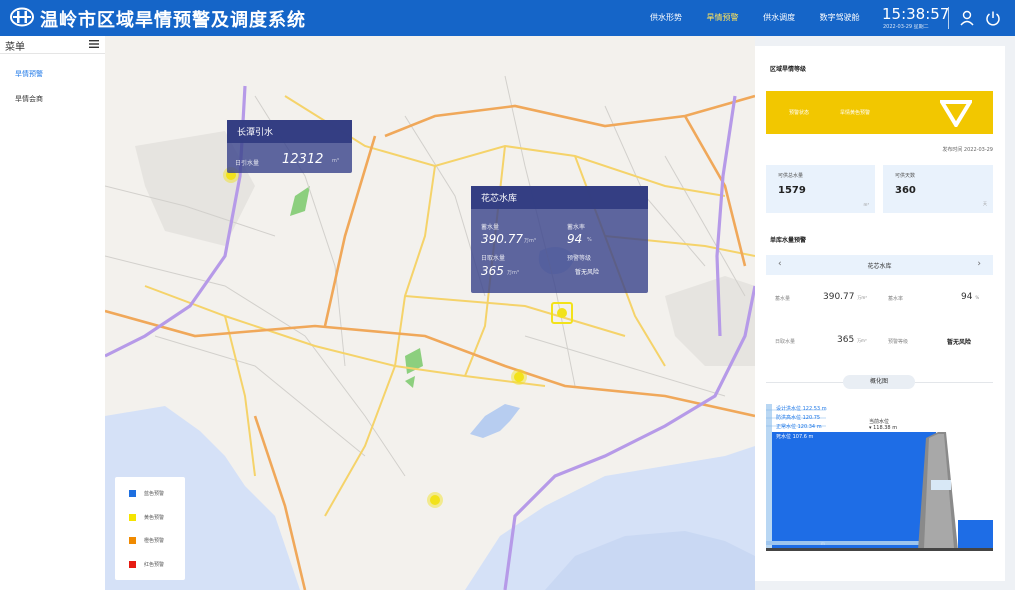 This screenshot has width=1015, height=590. What do you see at coordinates (967, 150) in the screenshot?
I see `publish-time: 发布时间 2022-03-29` at bounding box center [967, 150].